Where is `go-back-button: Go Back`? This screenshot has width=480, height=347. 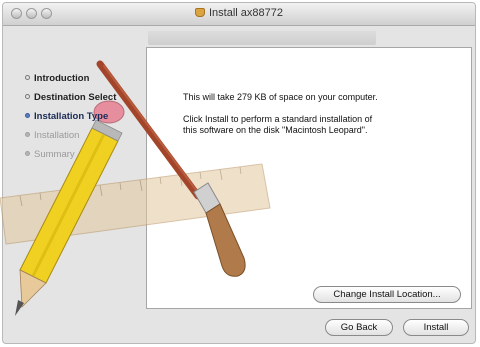 go-back-button: Go Back is located at coordinates (359, 327).